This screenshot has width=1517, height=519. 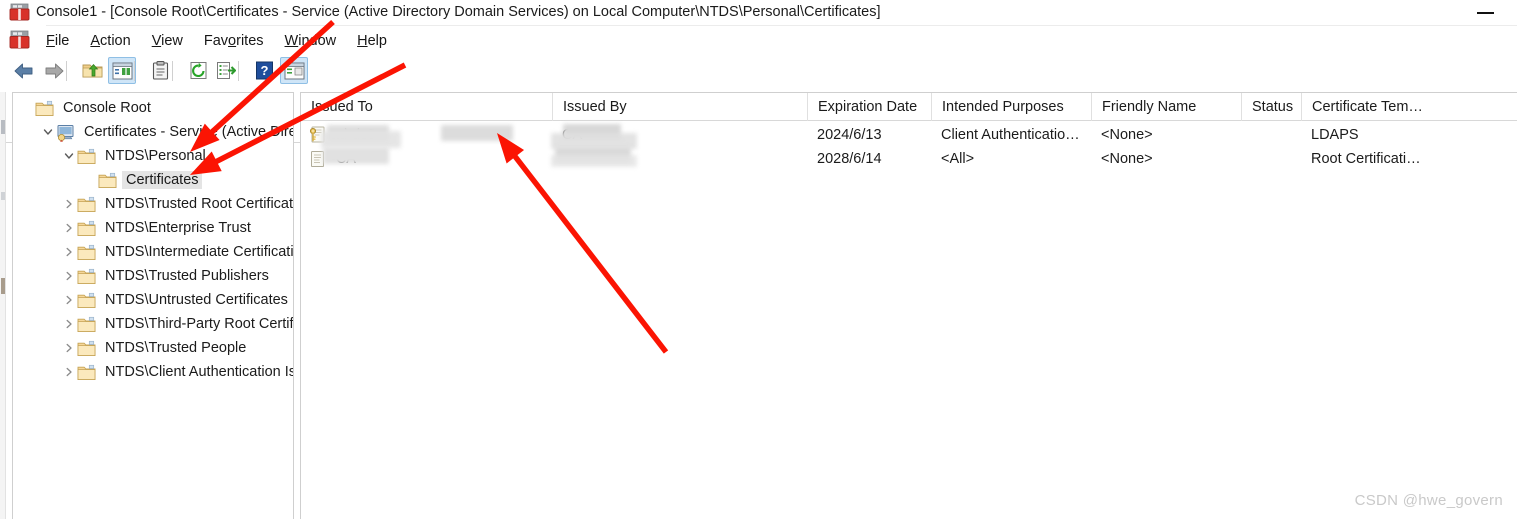 What do you see at coordinates (107, 108) in the screenshot?
I see `tree-item-label: Console Root` at bounding box center [107, 108].